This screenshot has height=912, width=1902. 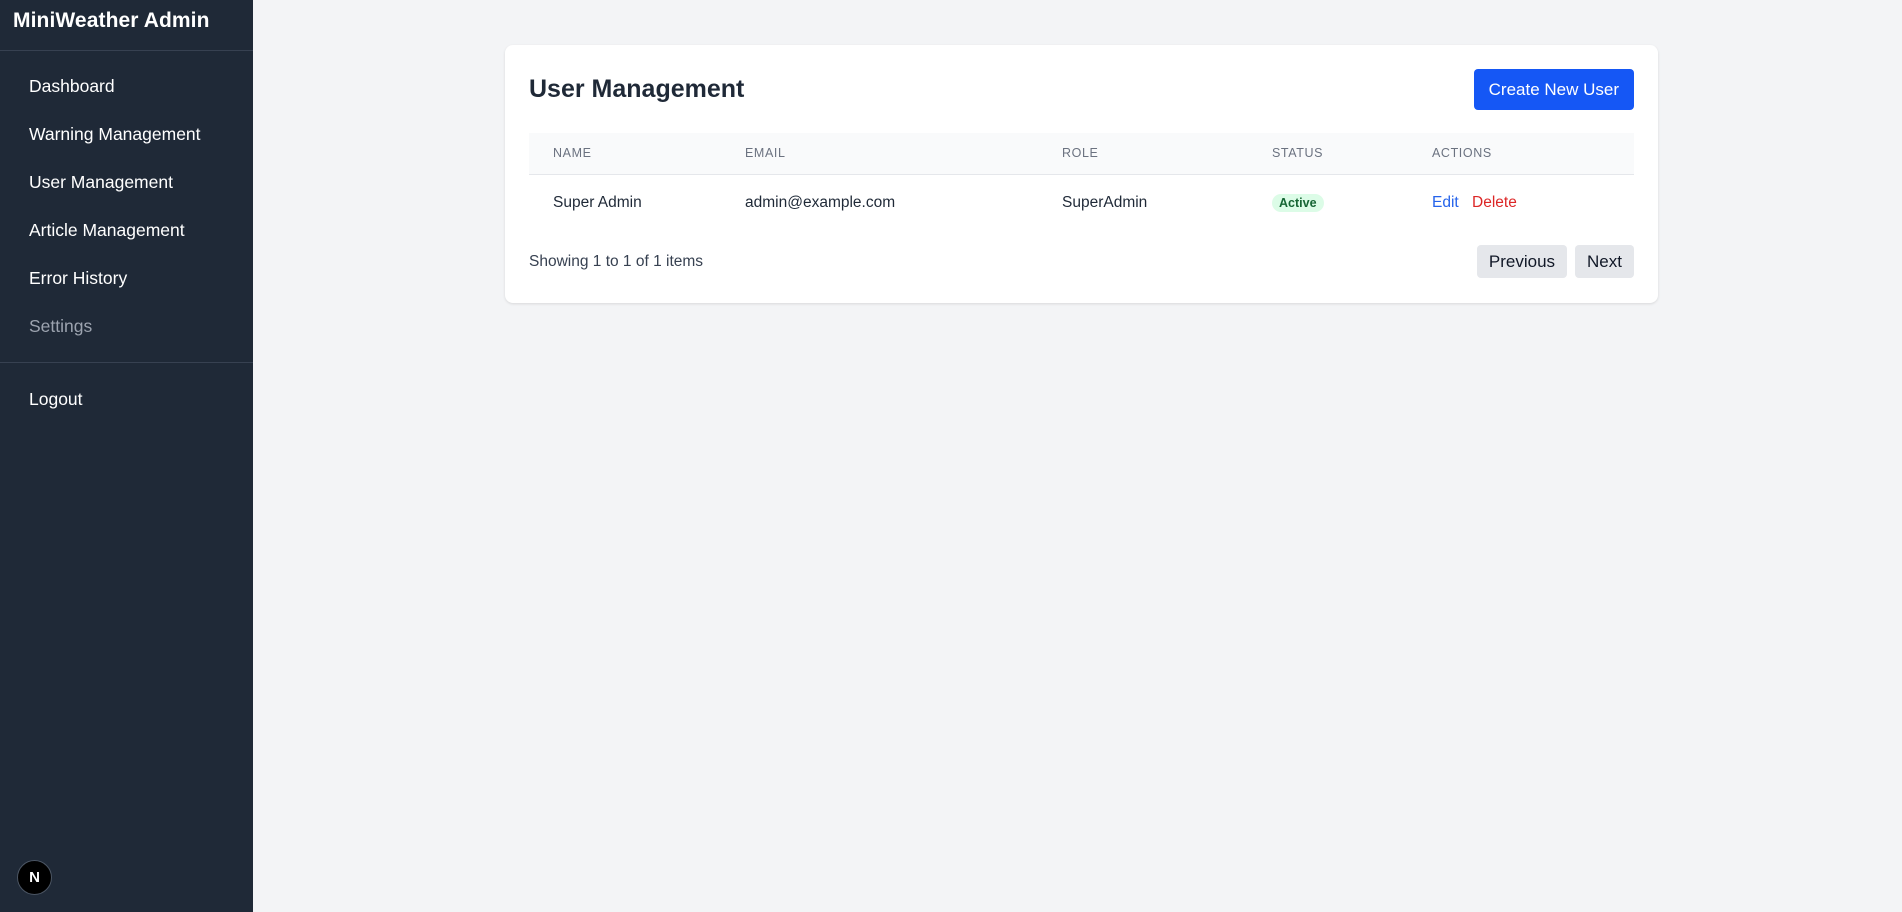 I want to click on cell-email: admin@example.com, so click(x=820, y=203).